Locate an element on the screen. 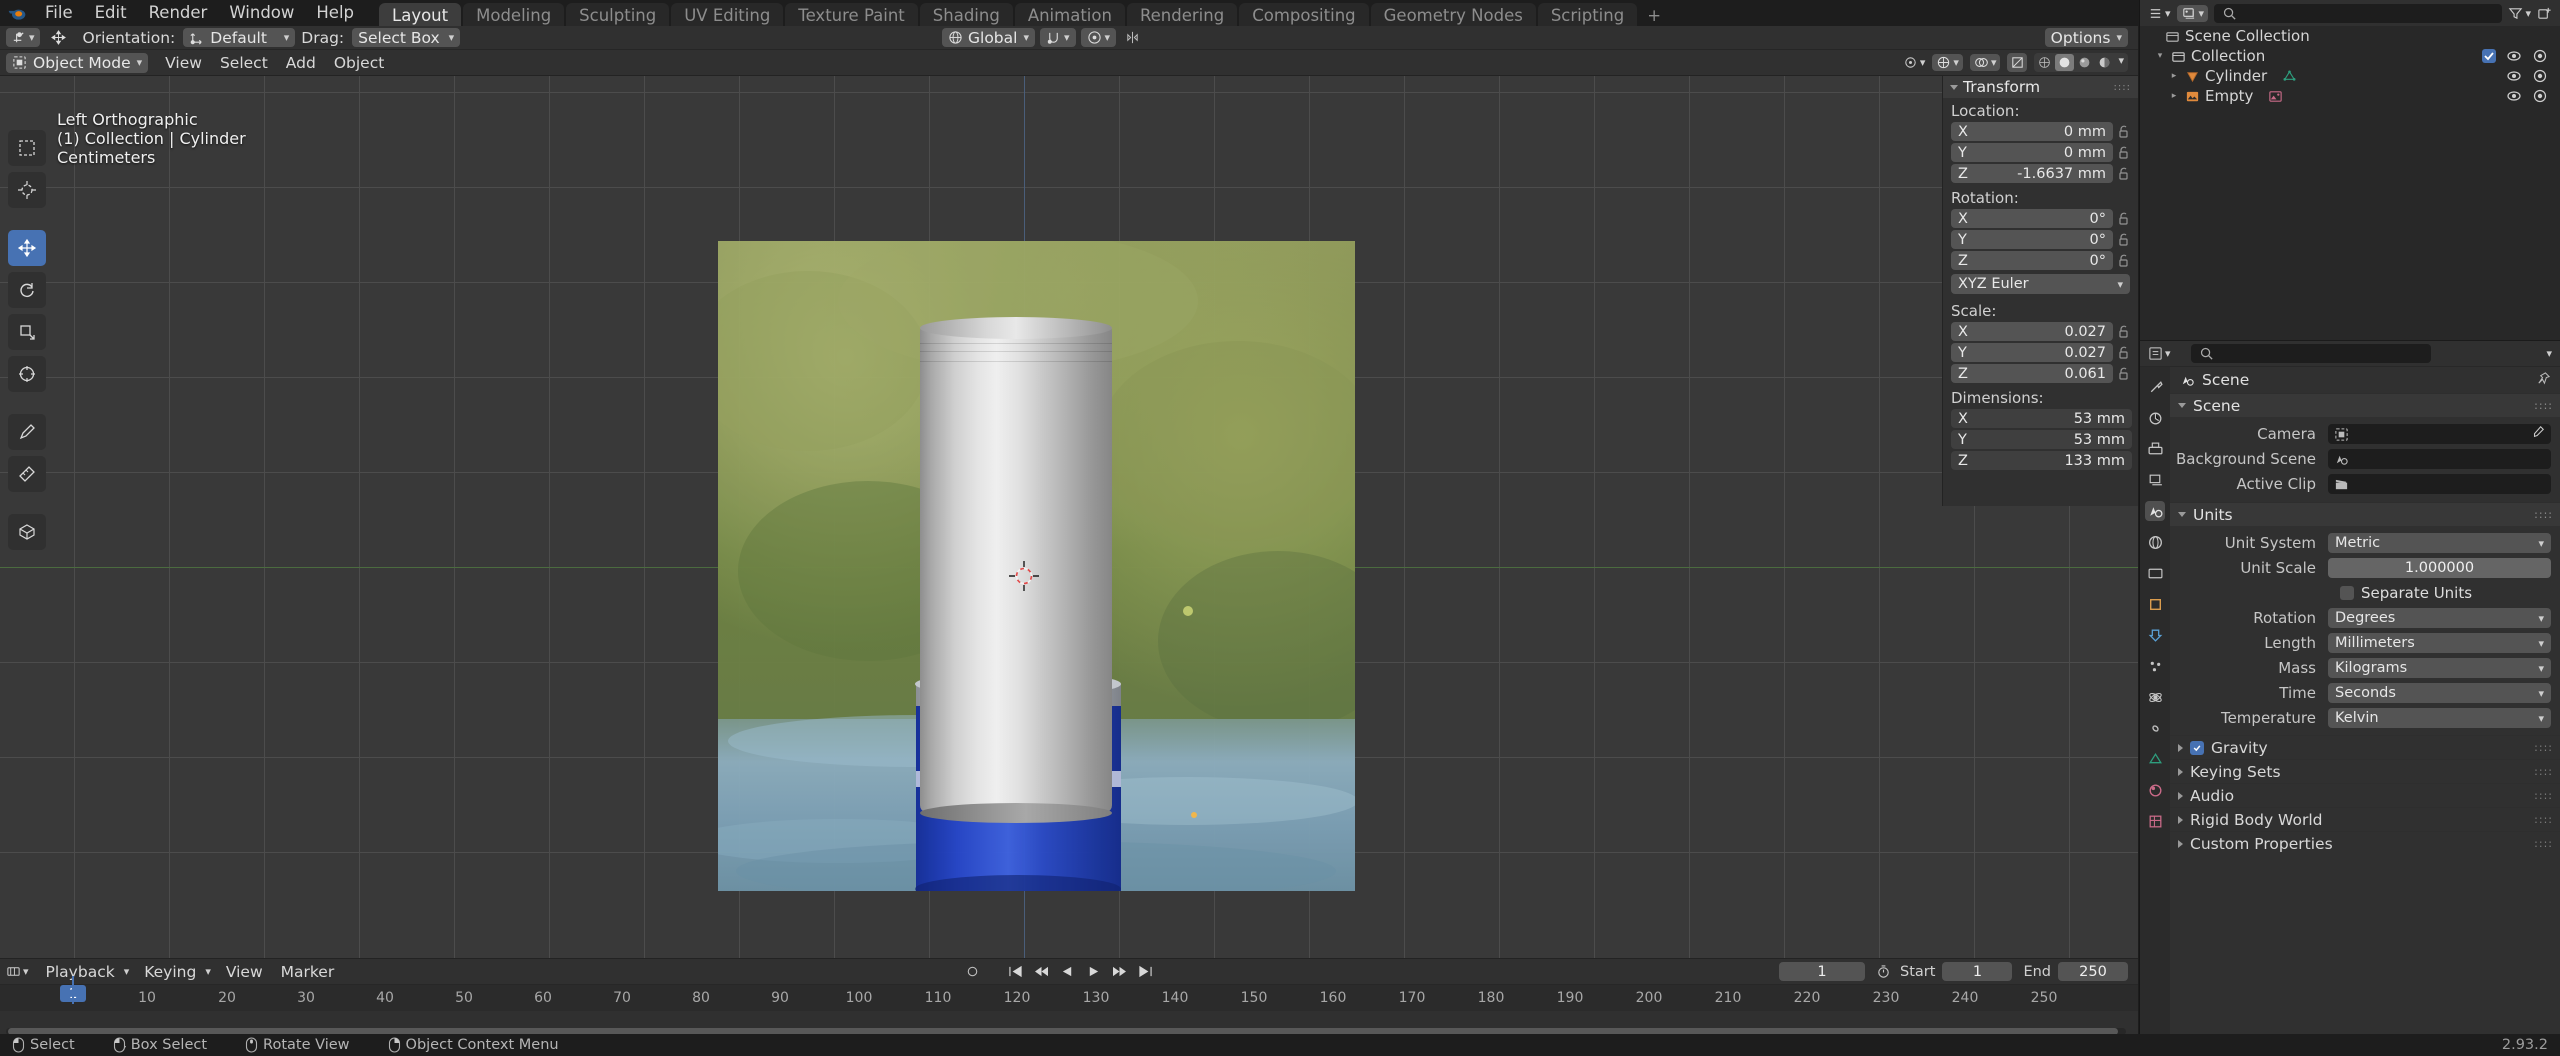  overlays-toggle: ▾ is located at coordinates (1985, 62).